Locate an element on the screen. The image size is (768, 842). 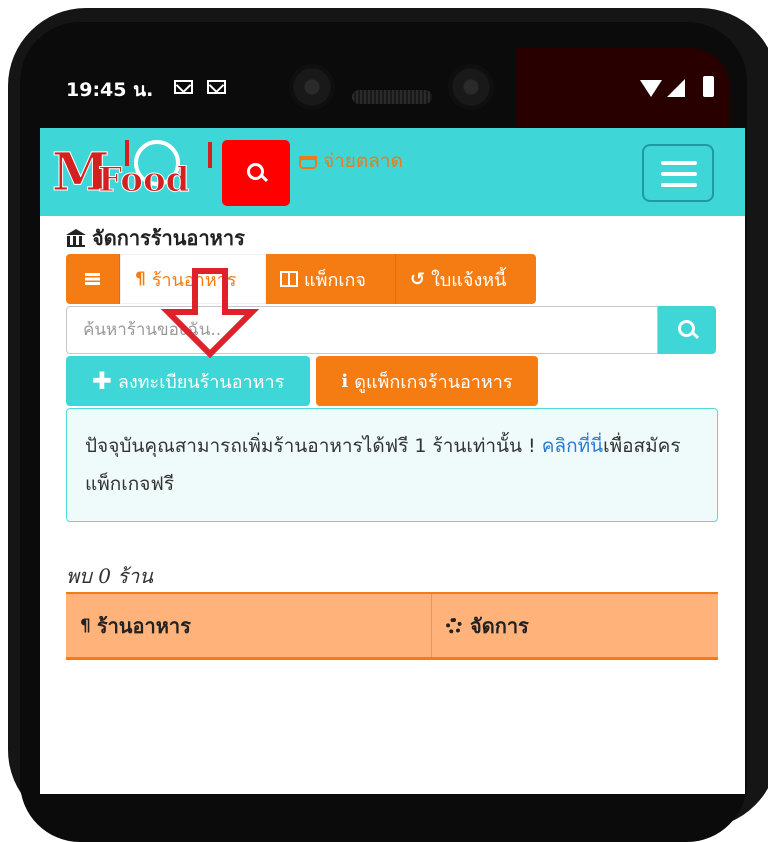
packages-label: ดูแพ็กเกจร้านอาหาร is located at coordinates (433, 382).